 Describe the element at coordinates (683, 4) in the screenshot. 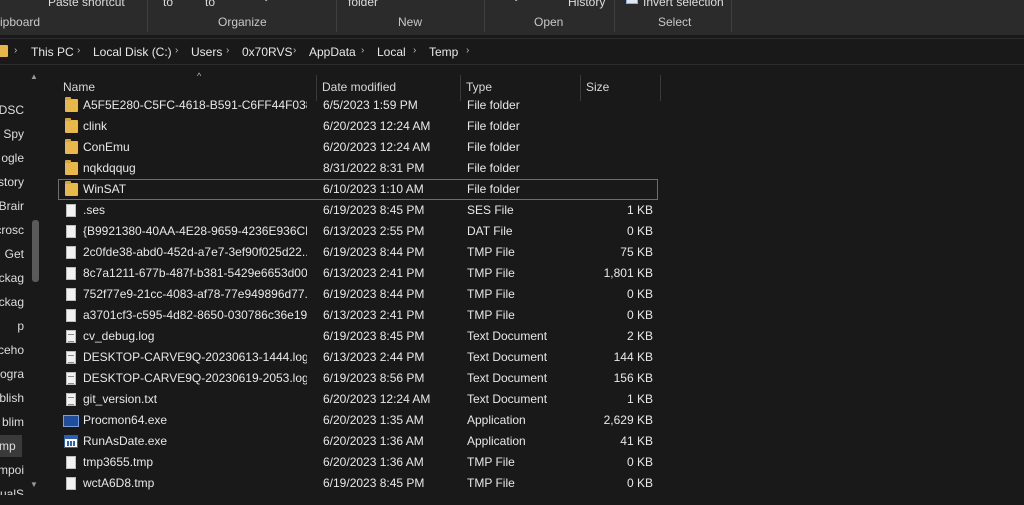

I see `invert-selection-button: Invert selection` at that location.